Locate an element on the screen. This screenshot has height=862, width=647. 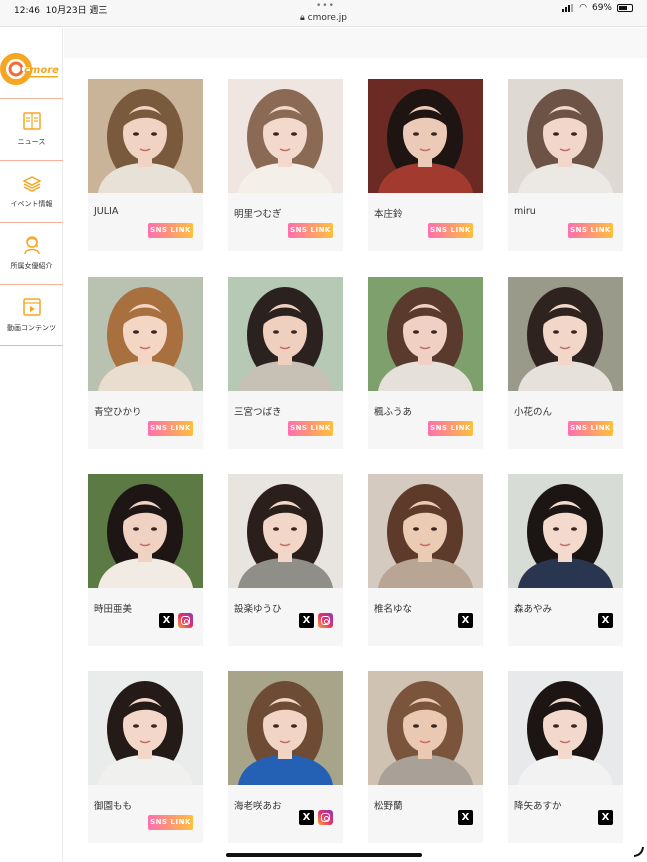
sidebar-item-label: イベント情報 is located at coordinates (31, 204).